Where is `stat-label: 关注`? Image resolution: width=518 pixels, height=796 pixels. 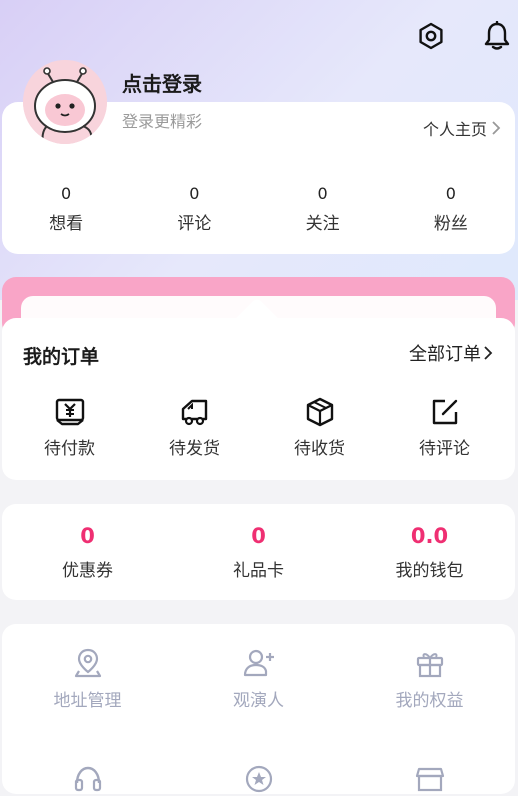
stat-label: 关注 is located at coordinates (322, 224).